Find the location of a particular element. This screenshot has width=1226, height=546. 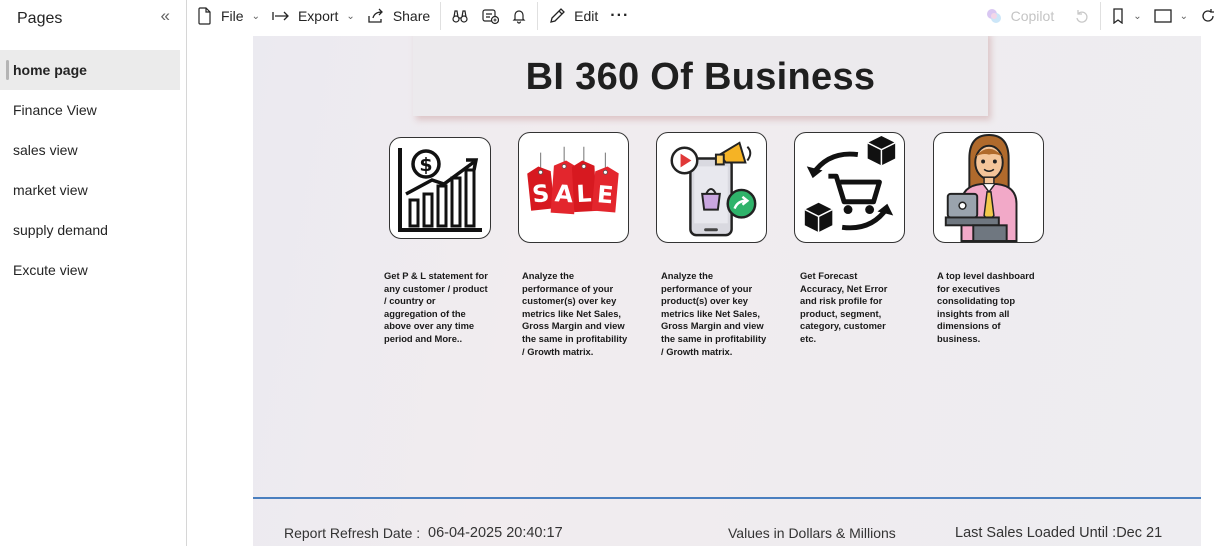

report-title: BI 360 Of Business is located at coordinates (700, 76).